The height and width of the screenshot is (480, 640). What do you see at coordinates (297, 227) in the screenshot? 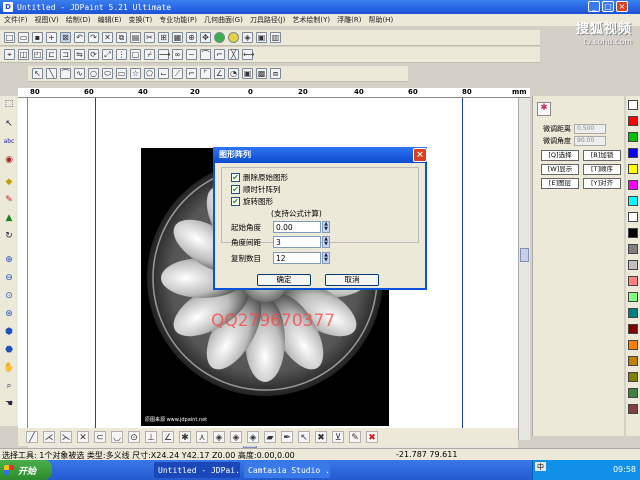
I see `start-angle-input` at bounding box center [297, 227].